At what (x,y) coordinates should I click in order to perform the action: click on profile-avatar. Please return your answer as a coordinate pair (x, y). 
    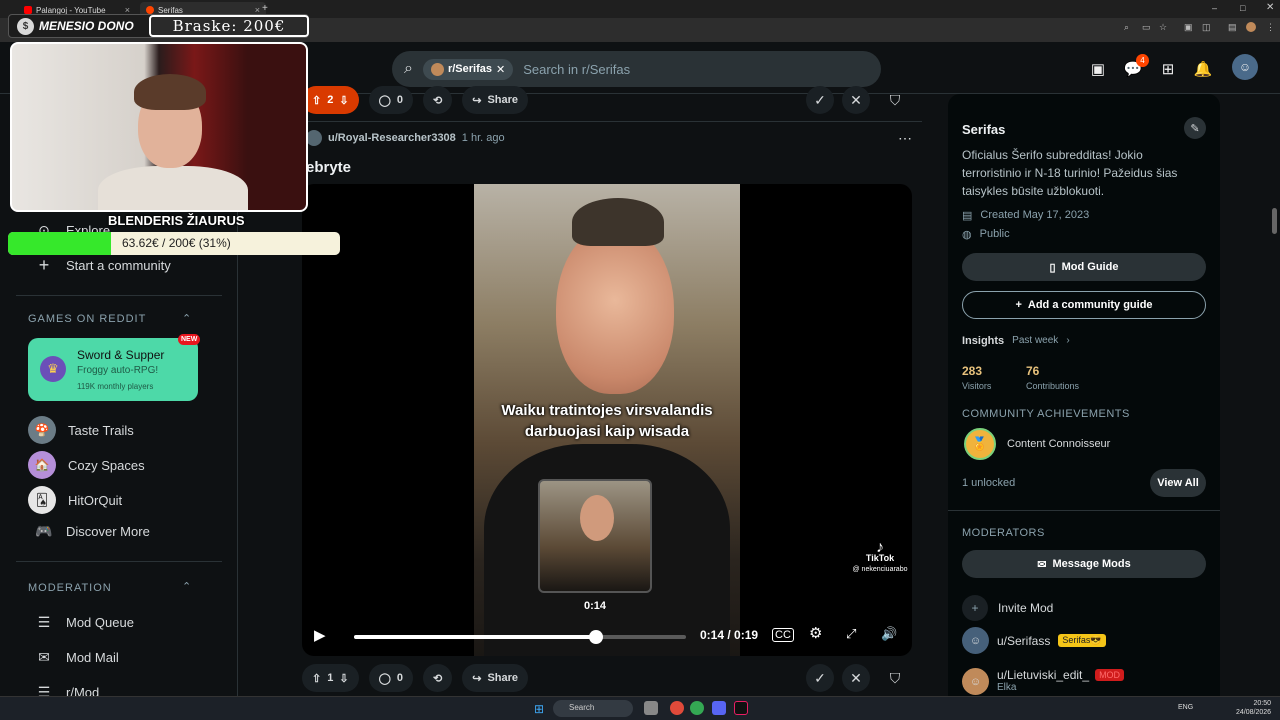
    Looking at the image, I should click on (1251, 27).